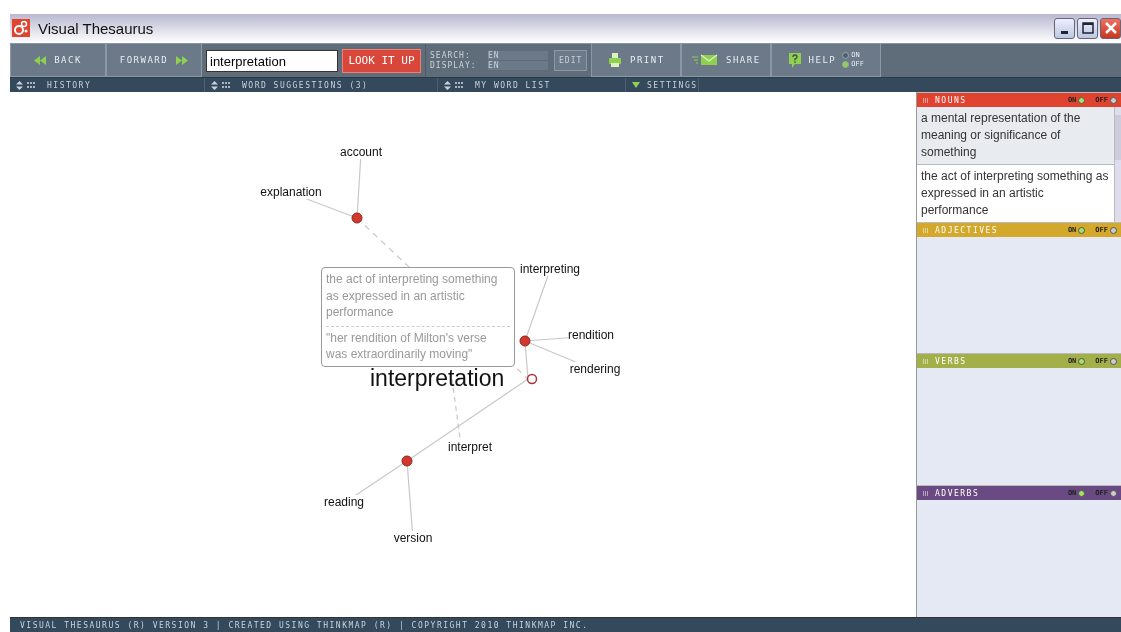 Image resolution: width=1121 pixels, height=632 pixels. I want to click on printer-icon, so click(614, 60).